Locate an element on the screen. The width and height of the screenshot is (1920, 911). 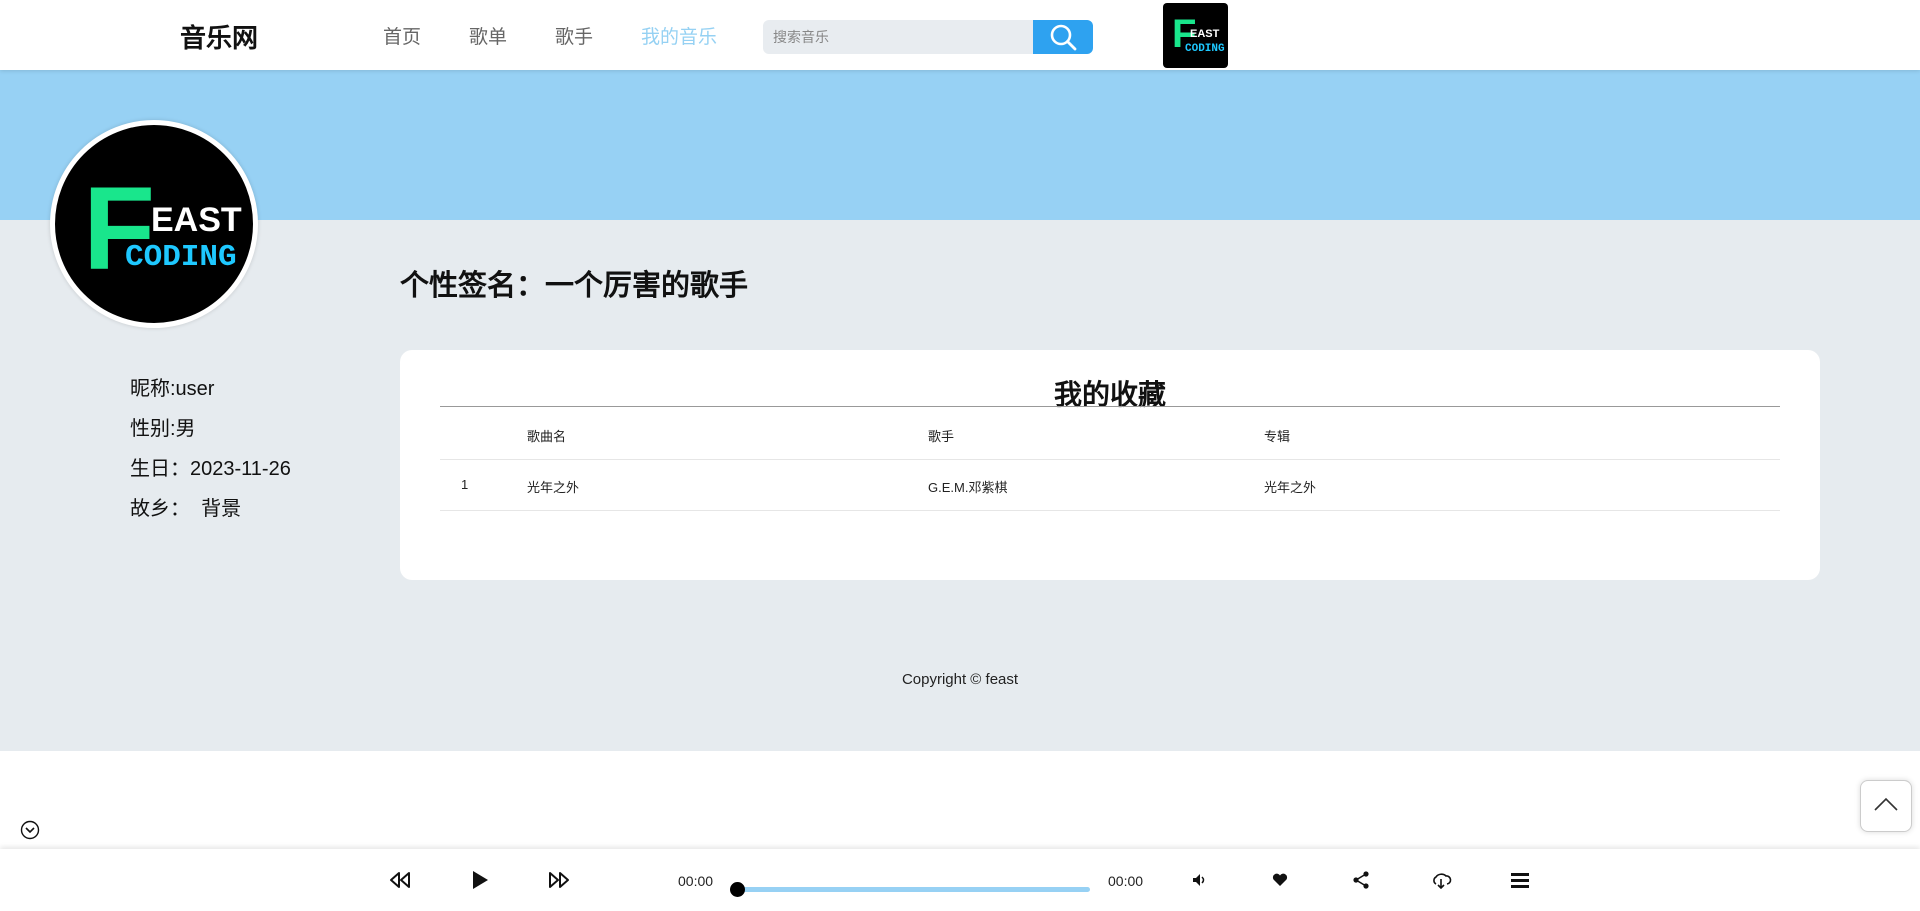
progress-bar is located at coordinates (913, 889).